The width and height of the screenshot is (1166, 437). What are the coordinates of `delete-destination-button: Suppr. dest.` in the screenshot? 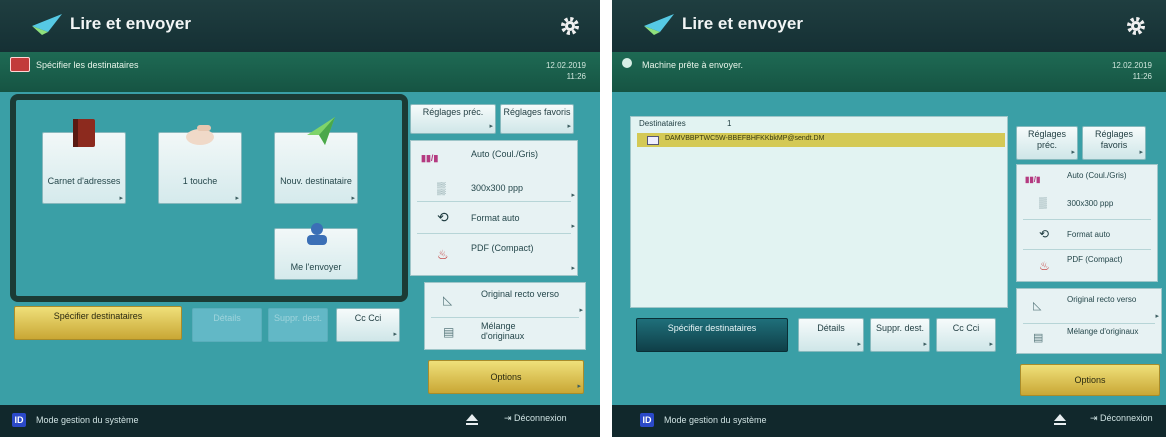 It's located at (298, 325).